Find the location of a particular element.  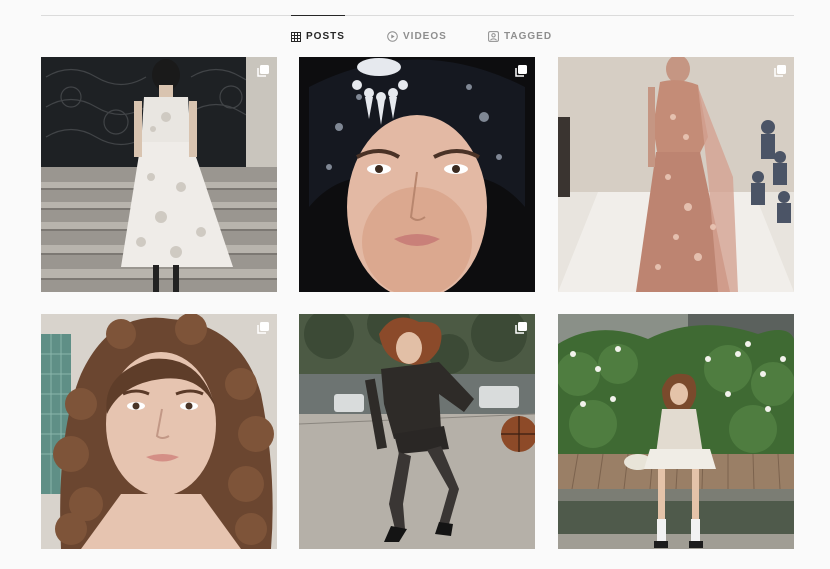

post-image-garden-bench is located at coordinates (676, 431).